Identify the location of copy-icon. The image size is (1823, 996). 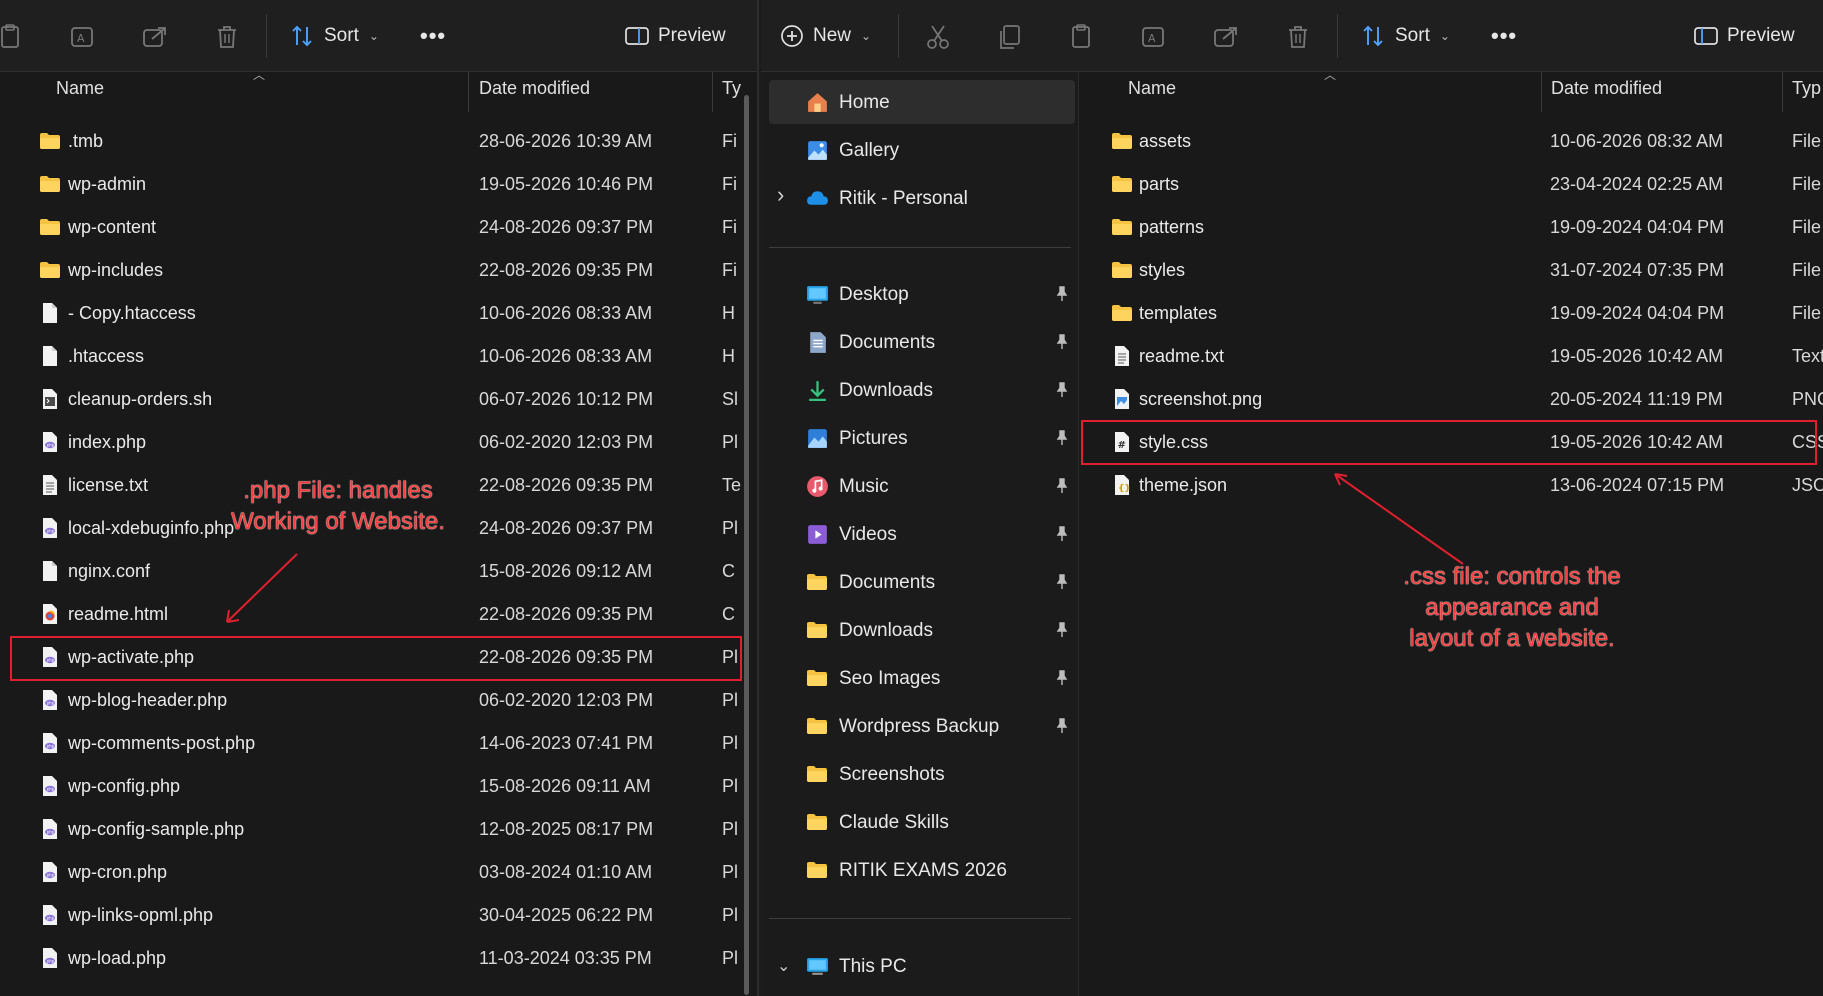
(1010, 37).